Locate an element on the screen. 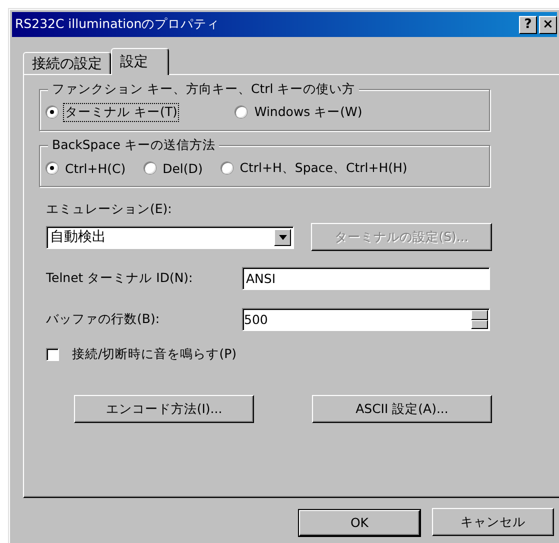 The height and width of the screenshot is (543, 559). help-button: ? is located at coordinates (528, 25).